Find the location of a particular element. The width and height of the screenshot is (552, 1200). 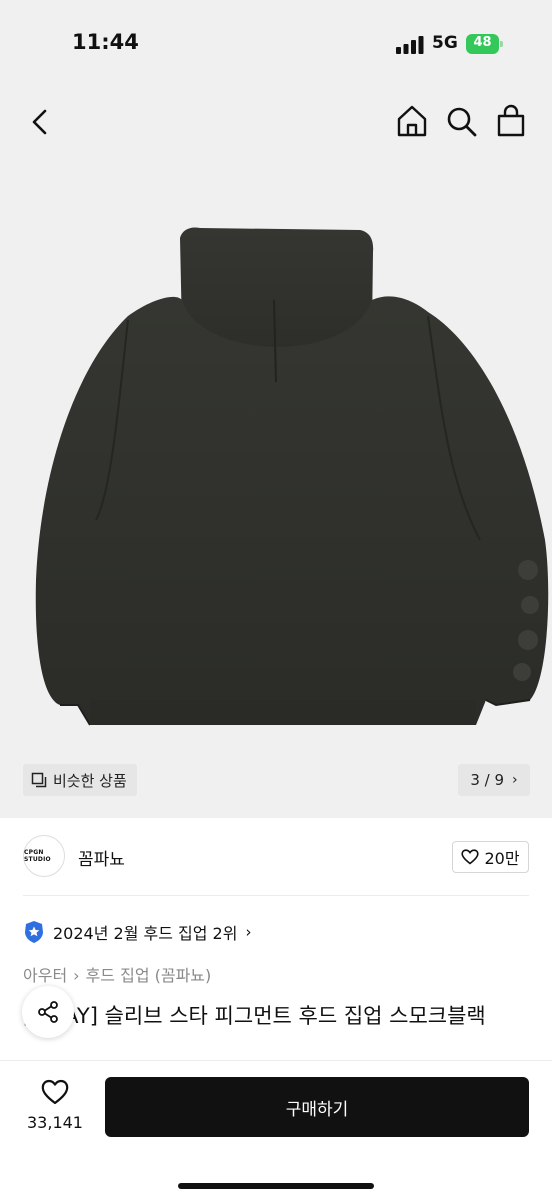

ranking-text: 2024년 2월 후드 집업 2위 is located at coordinates (145, 933).